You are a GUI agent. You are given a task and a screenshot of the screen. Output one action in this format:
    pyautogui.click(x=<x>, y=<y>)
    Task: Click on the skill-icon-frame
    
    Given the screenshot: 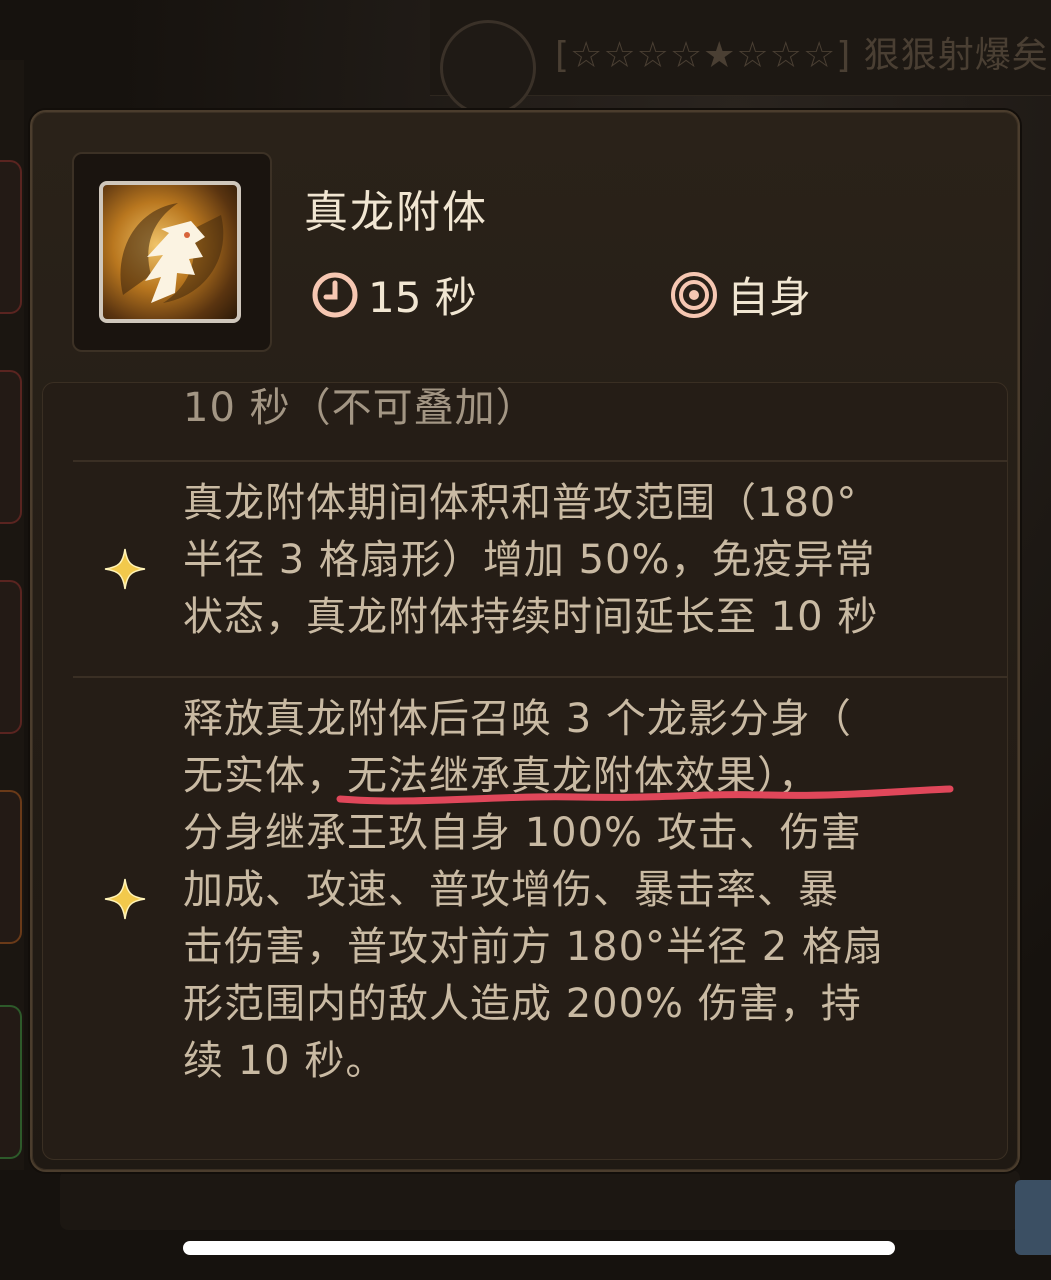 What is the action you would take?
    pyautogui.click(x=172, y=252)
    